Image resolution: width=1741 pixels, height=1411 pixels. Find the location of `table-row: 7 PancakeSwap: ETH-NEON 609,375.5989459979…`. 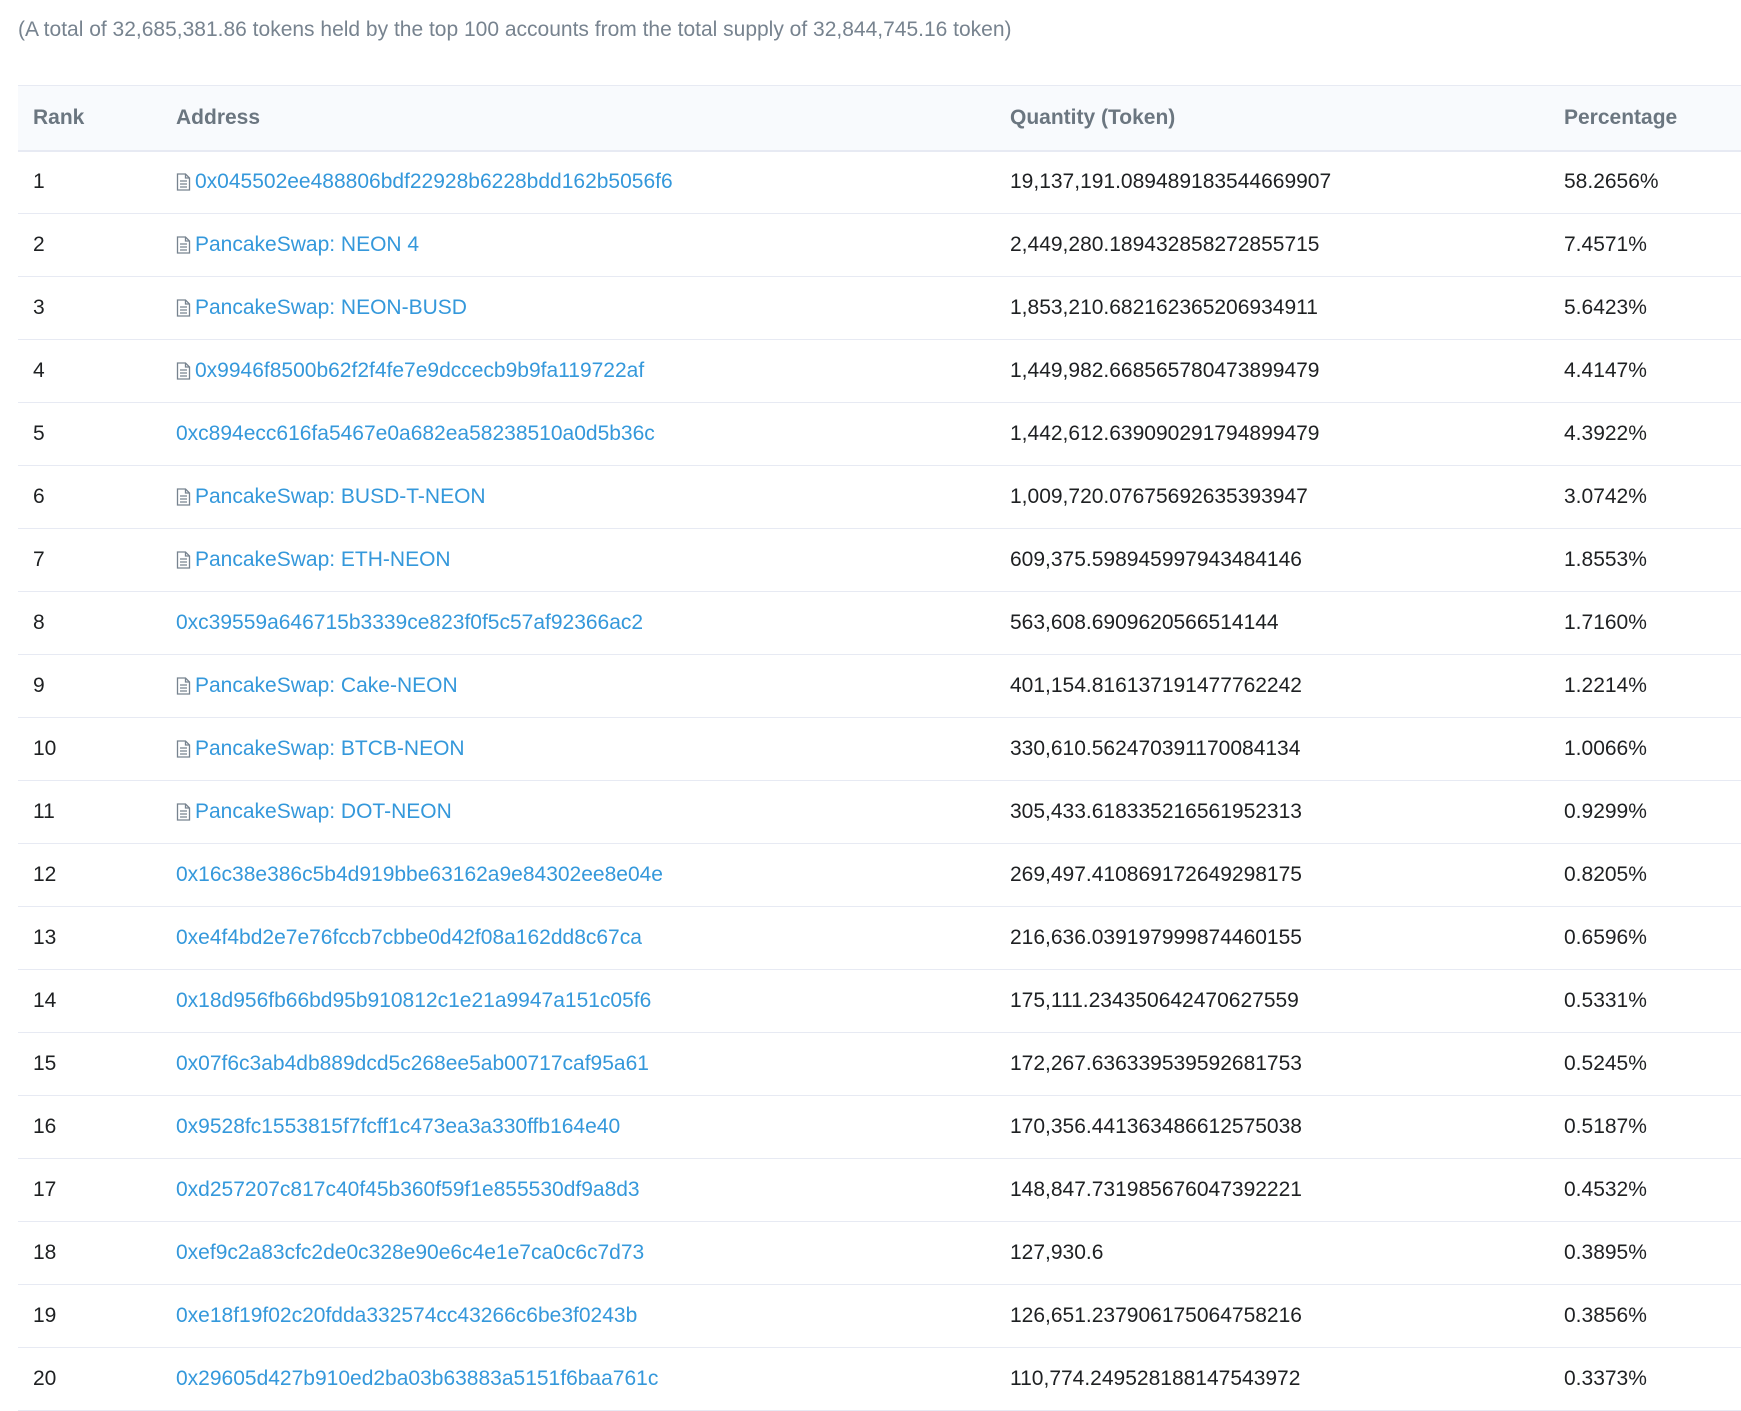

table-row: 7 PancakeSwap: ETH-NEON 609,375.5989459979… is located at coordinates (879, 560).